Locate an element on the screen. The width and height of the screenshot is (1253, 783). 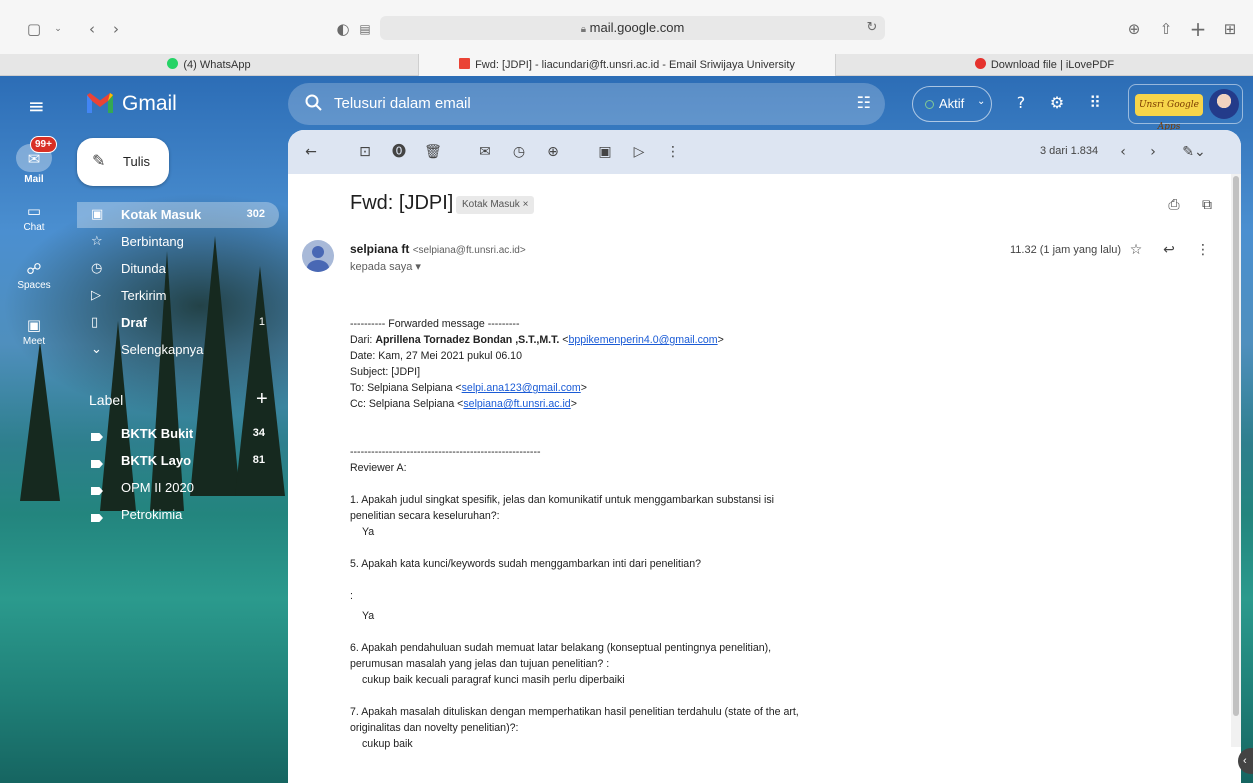
labels-heading: Label is located at coordinates (106, 400).